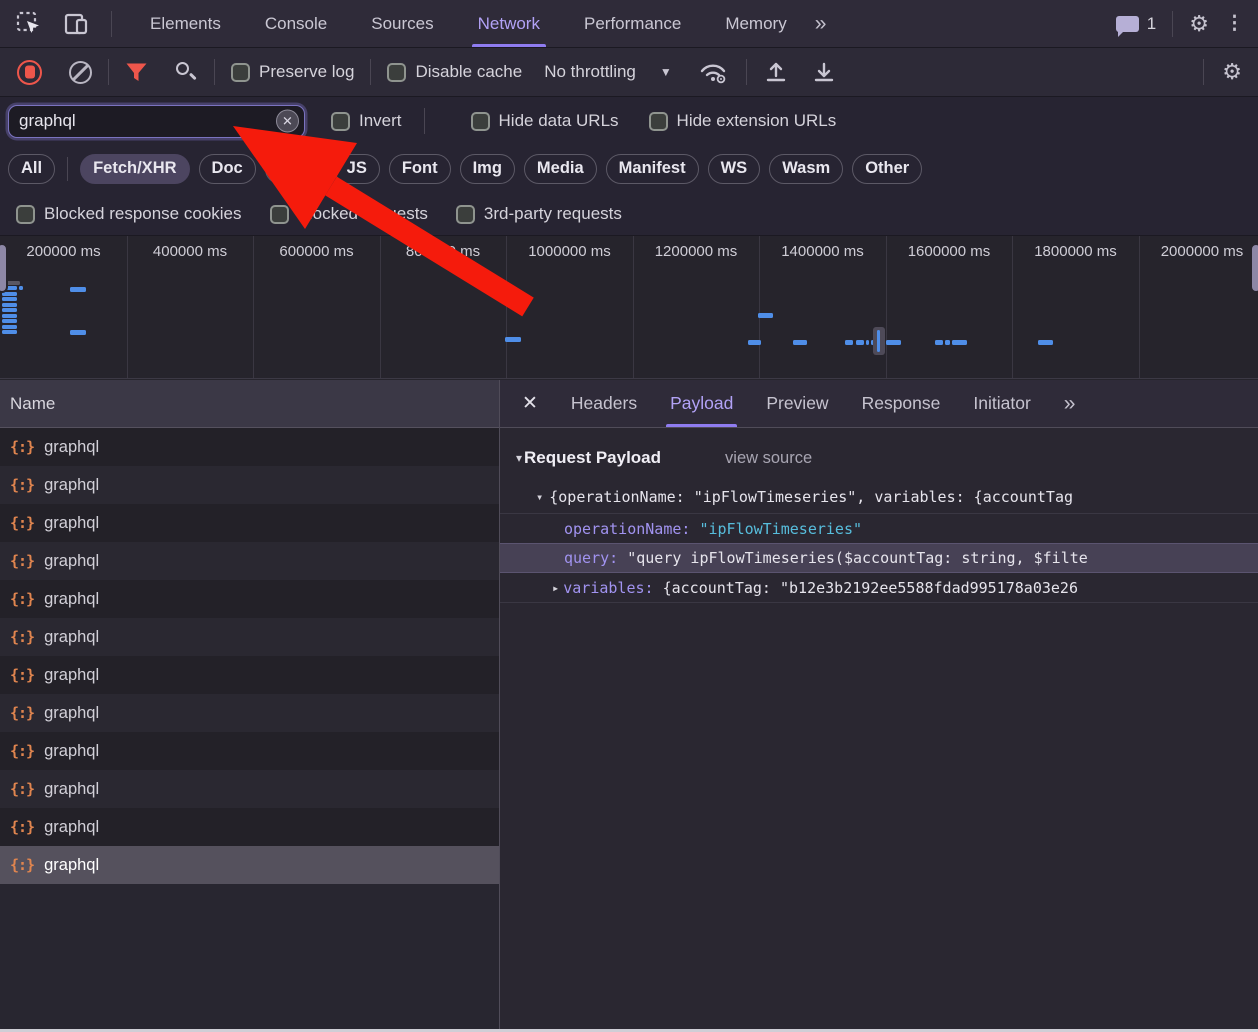  Describe the element at coordinates (80, 72) in the screenshot. I see `clear-network-log-icon` at that location.